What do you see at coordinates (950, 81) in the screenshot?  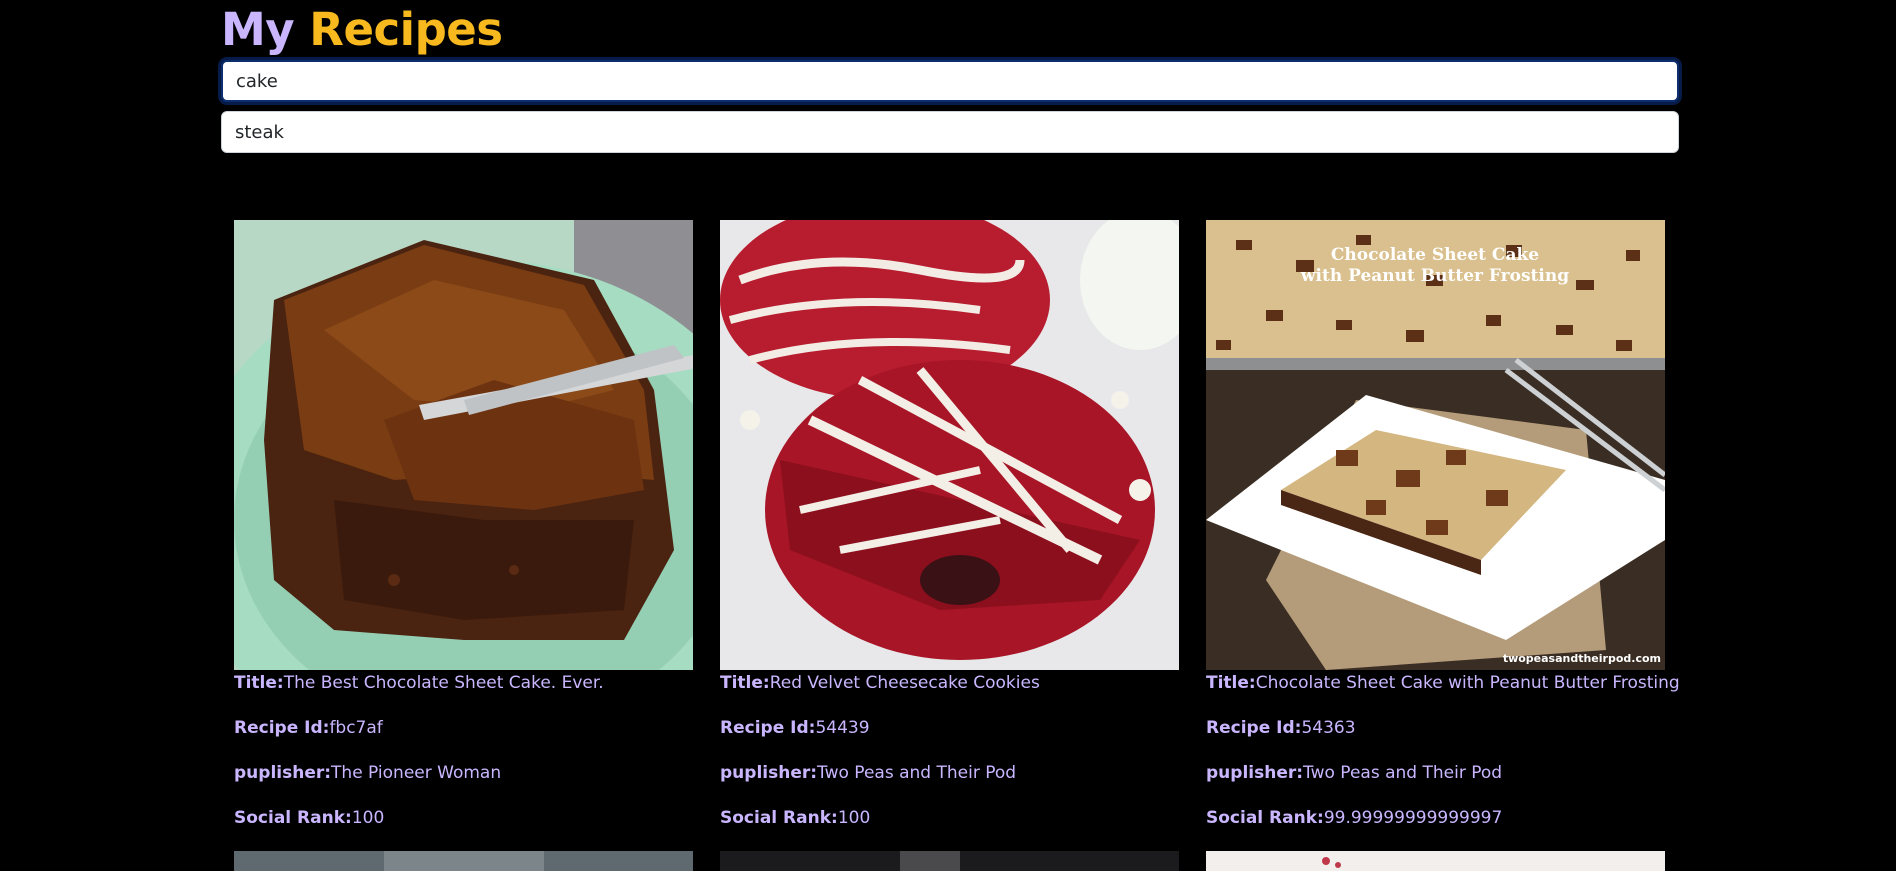 I see `search-input-primary` at bounding box center [950, 81].